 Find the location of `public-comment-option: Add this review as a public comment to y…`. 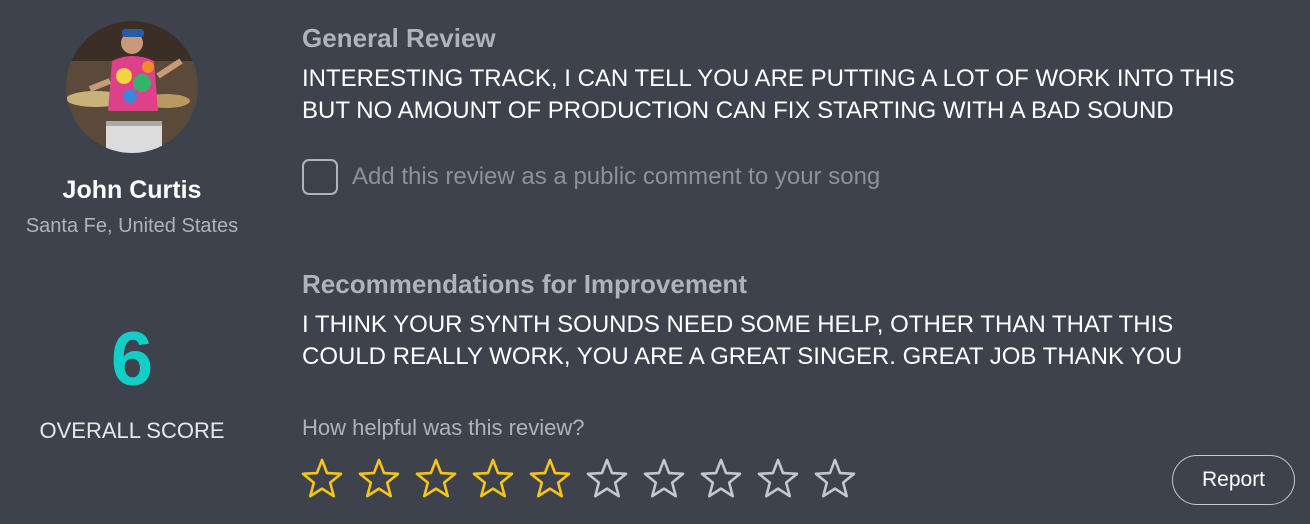

public-comment-option: Add this review as a public comment to y… is located at coordinates (591, 177).